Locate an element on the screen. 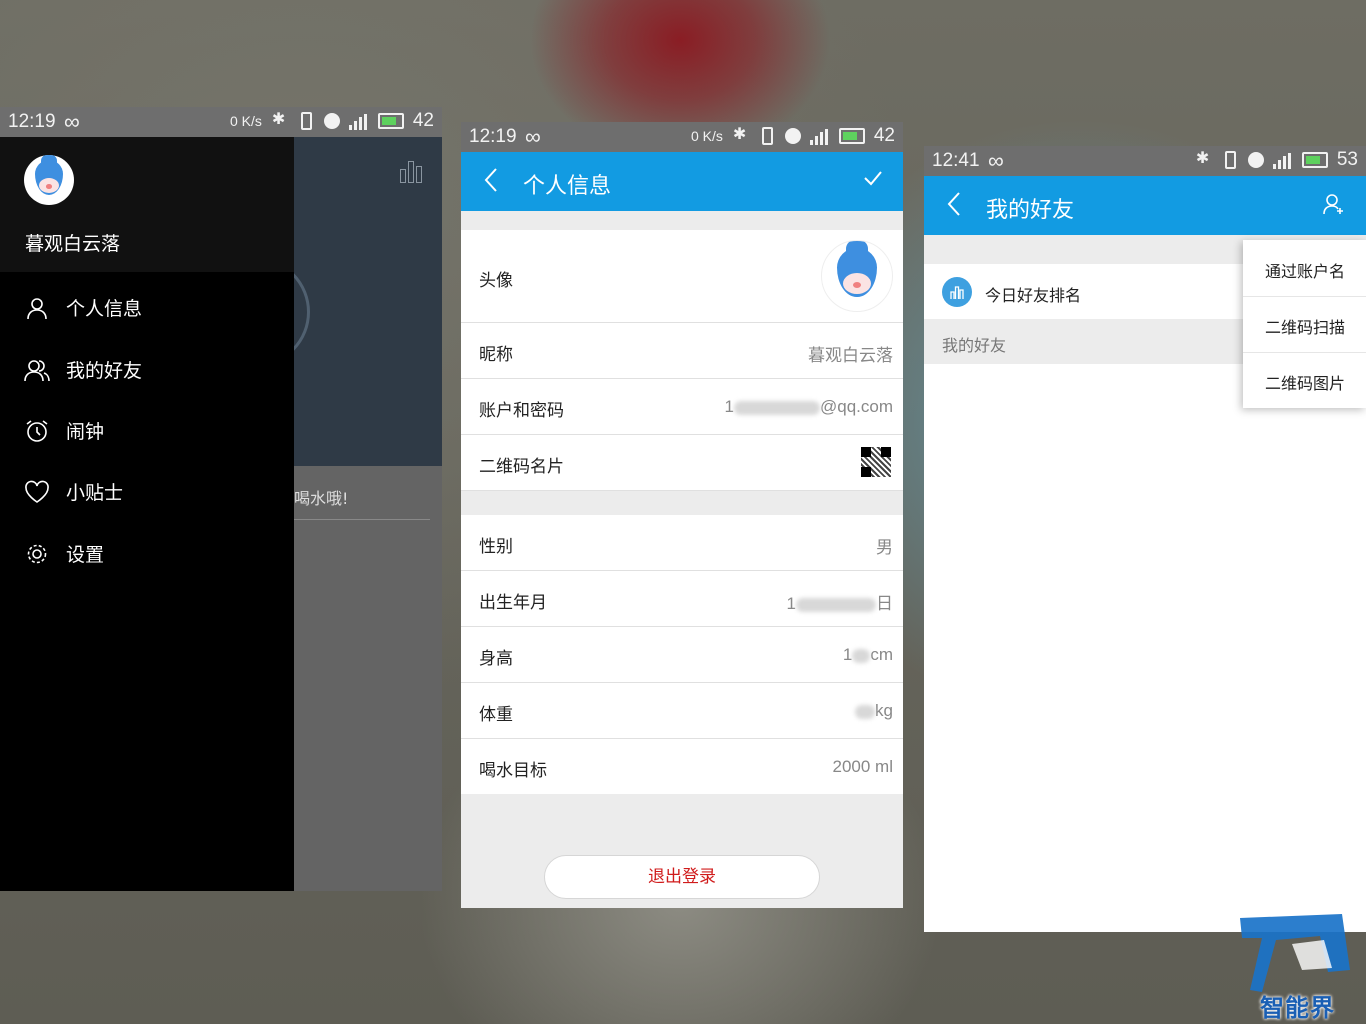 This screenshot has width=1366, height=1024. row-label: 体重 is located at coordinates (496, 715).